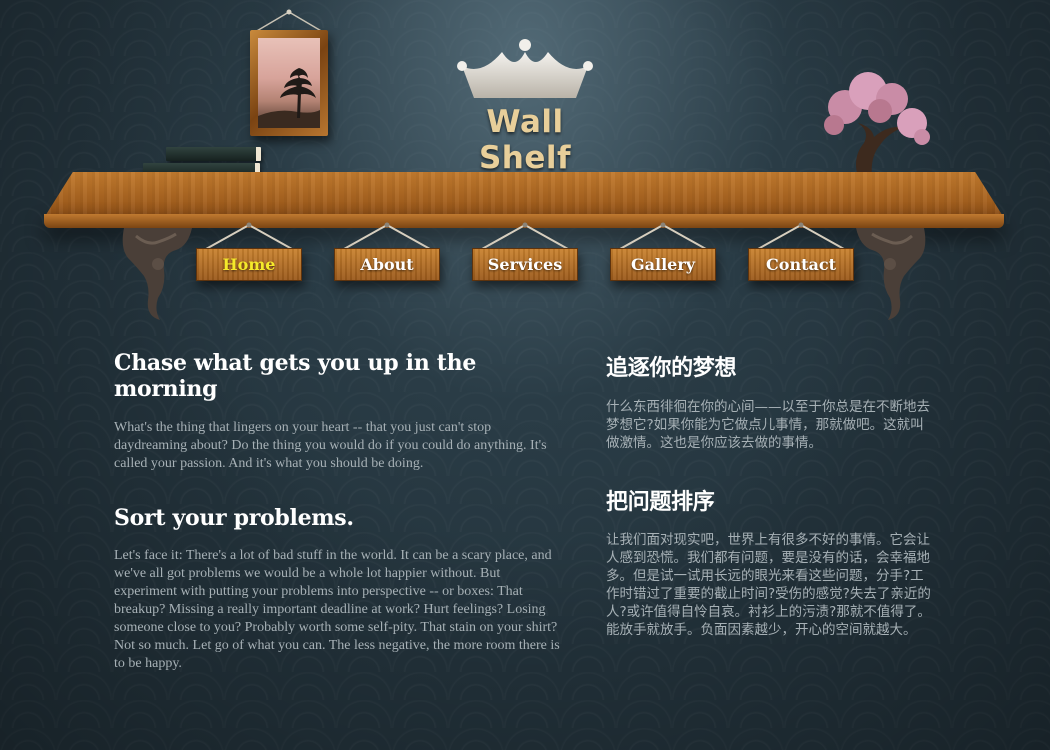  I want to click on nav-item-services: Services, so click(525, 253).